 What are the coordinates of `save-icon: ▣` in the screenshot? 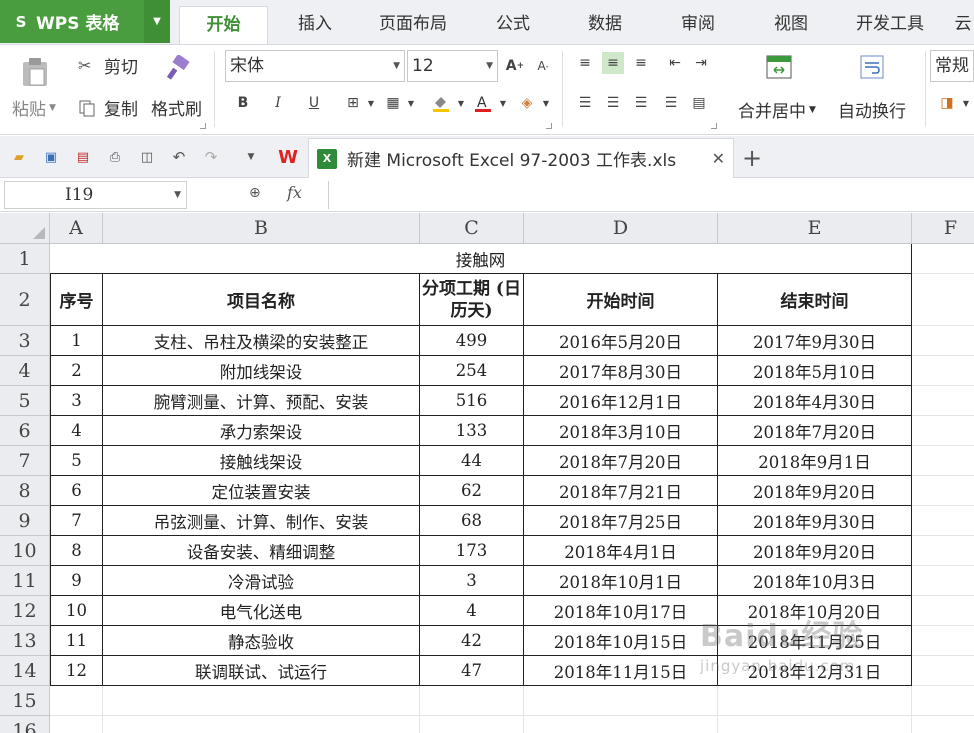 It's located at (51, 157).